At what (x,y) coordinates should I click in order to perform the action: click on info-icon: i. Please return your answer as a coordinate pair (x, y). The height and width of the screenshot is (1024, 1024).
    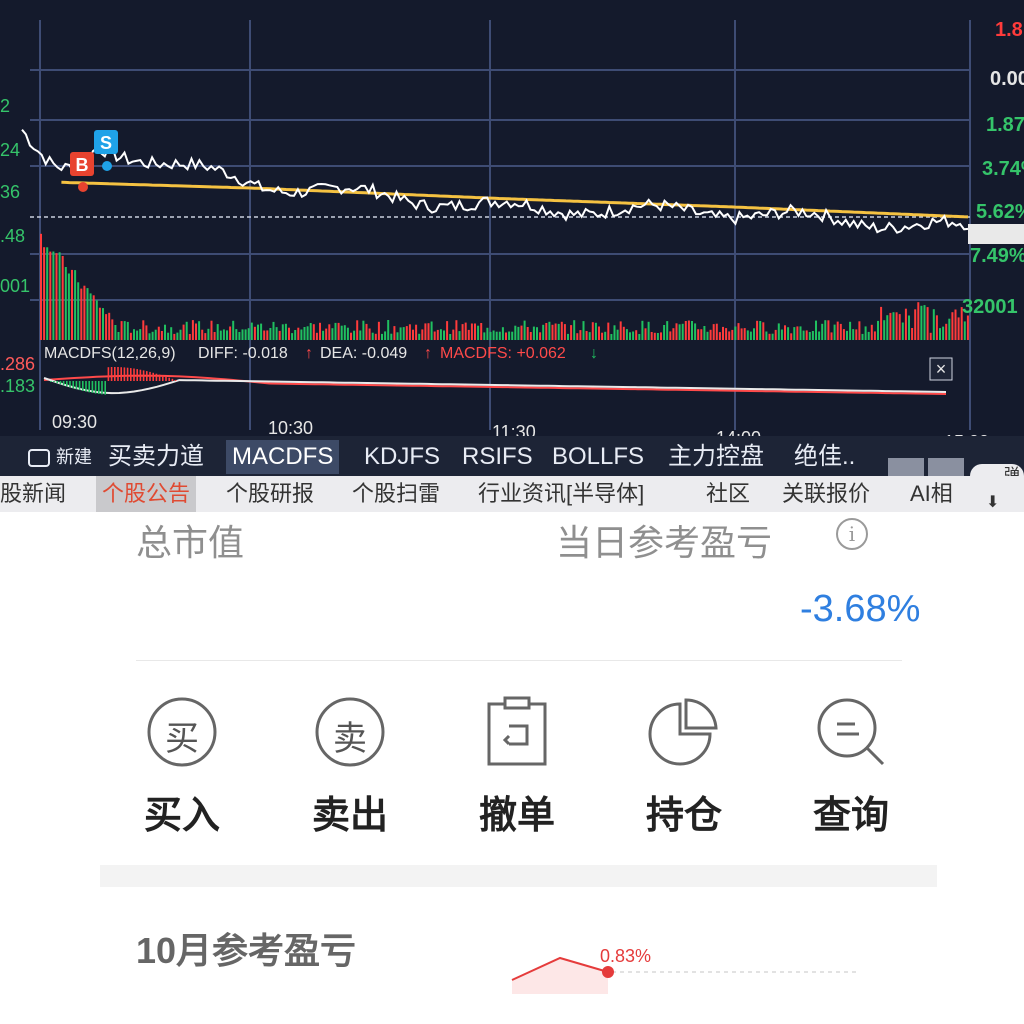
    Looking at the image, I should click on (852, 534).